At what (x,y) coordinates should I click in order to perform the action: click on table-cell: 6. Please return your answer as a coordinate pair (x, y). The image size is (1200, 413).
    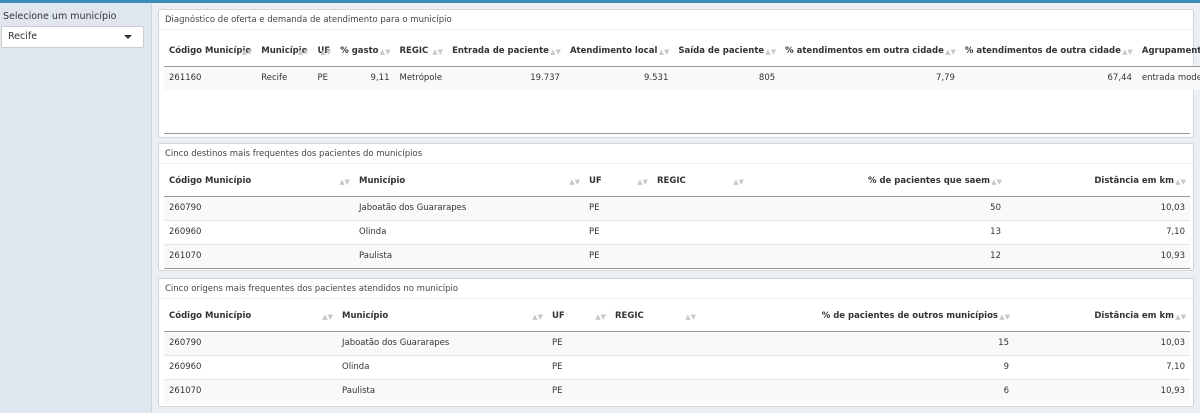
    Looking at the image, I should click on (857, 390).